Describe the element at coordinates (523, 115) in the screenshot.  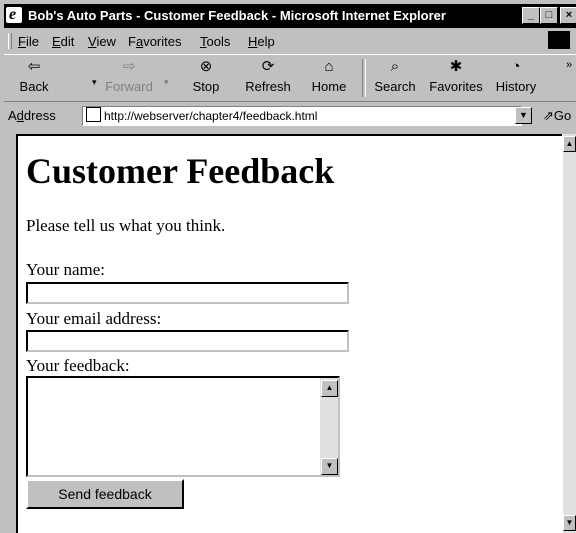
I see `address-dropdown-button: ▼` at that location.